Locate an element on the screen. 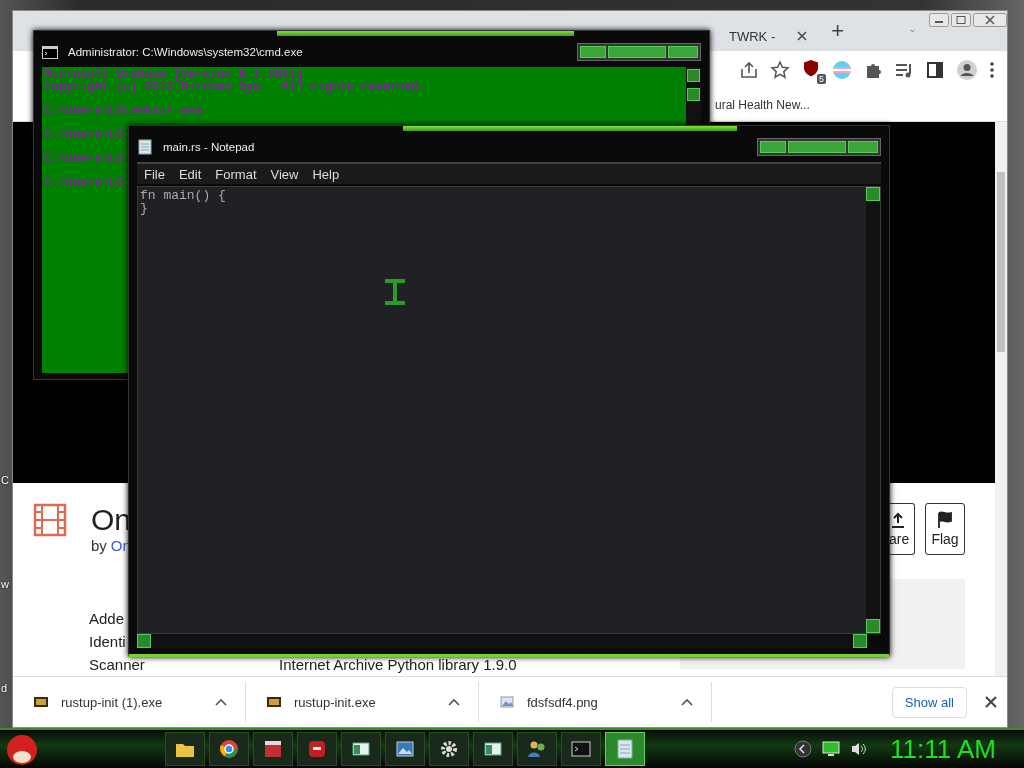 This screenshot has height=768, width=1024. clock: 11:11 AM is located at coordinates (943, 749).